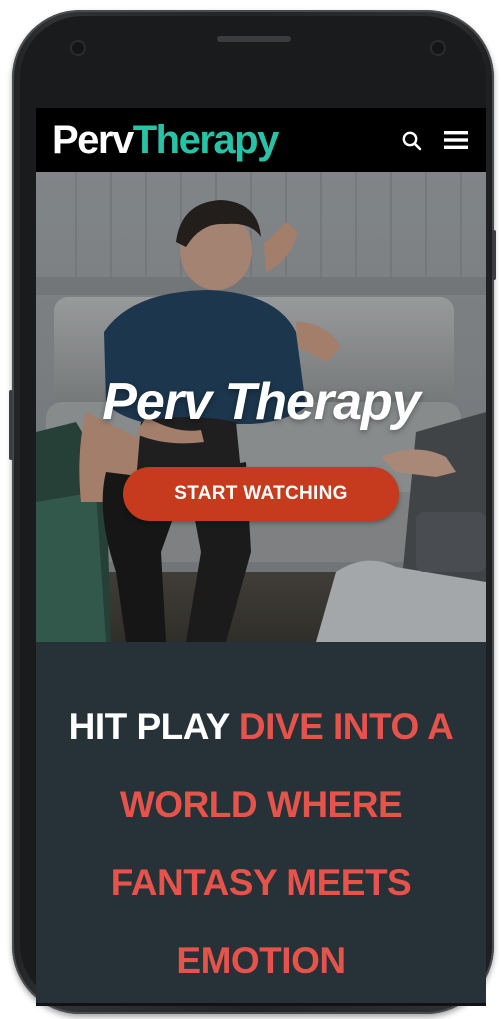  I want to click on phone-sensor-icon, so click(438, 48).